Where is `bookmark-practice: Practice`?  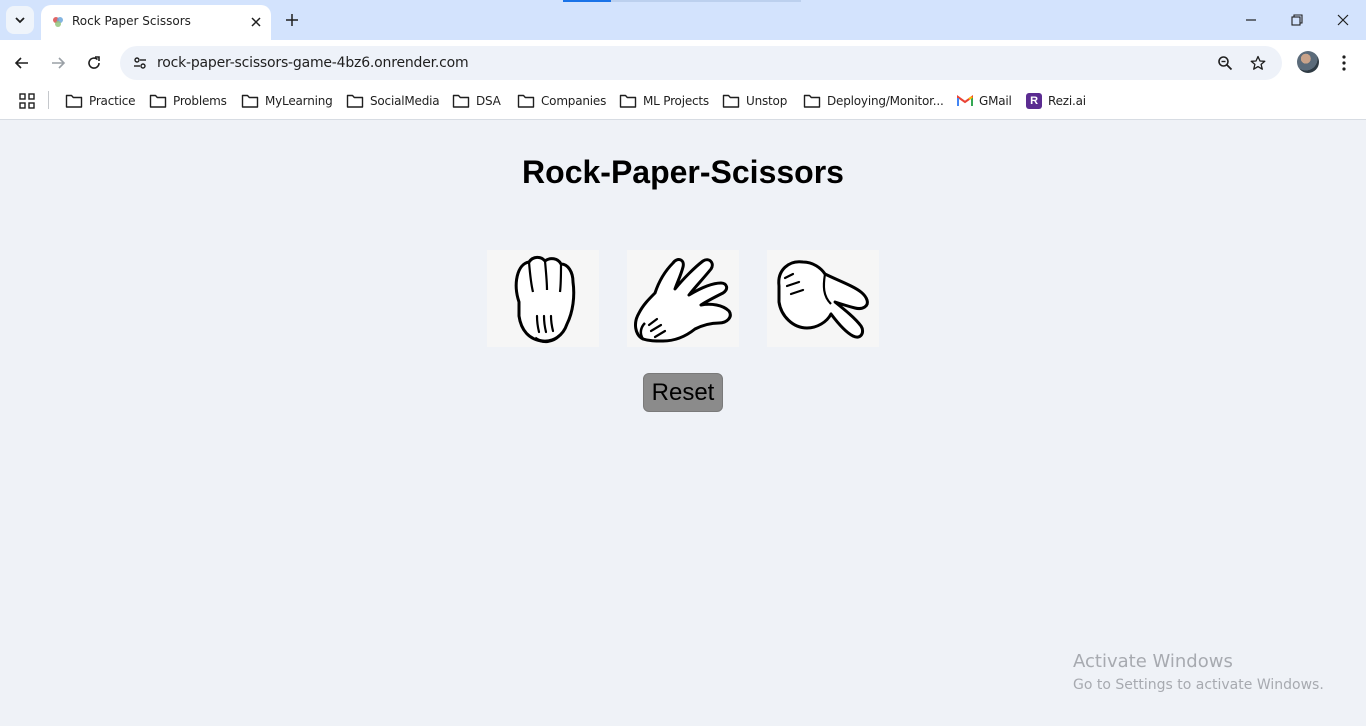
bookmark-practice: Practice is located at coordinates (100, 101).